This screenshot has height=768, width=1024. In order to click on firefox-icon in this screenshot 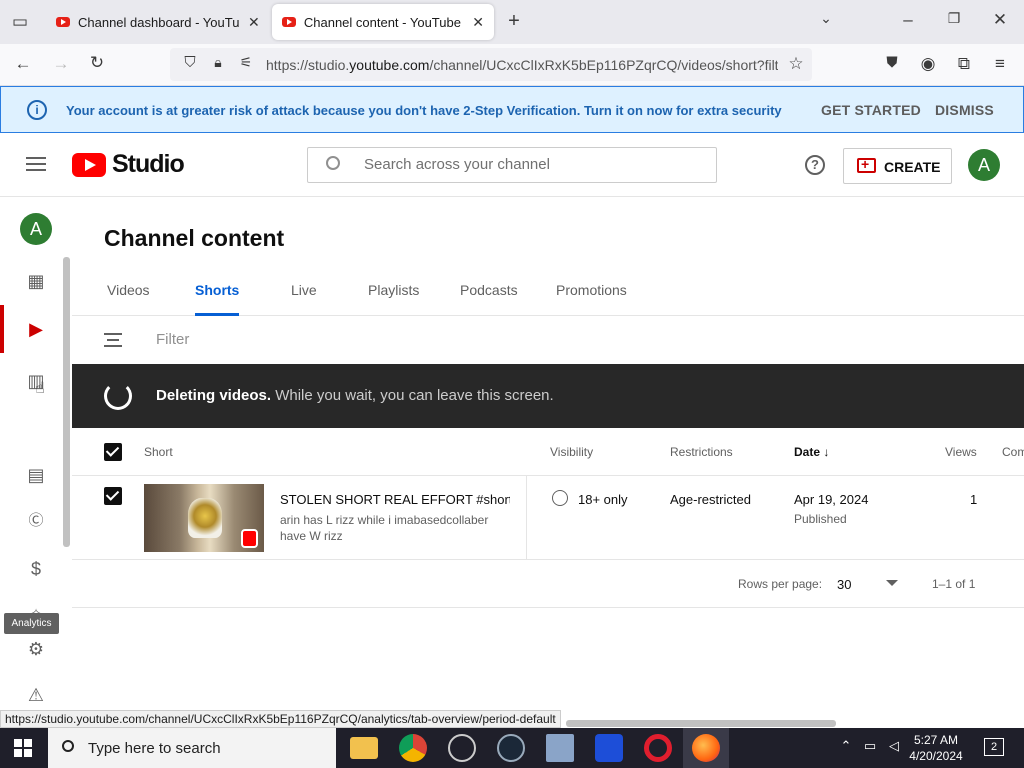, I will do `click(706, 748)`.